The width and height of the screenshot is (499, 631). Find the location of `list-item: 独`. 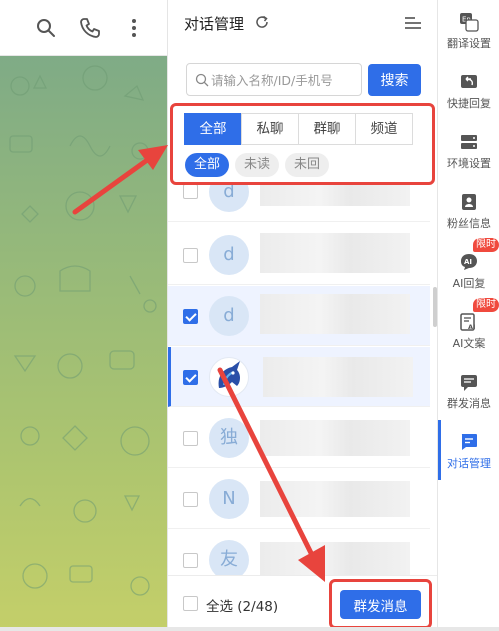

list-item: 独 is located at coordinates (299, 438).